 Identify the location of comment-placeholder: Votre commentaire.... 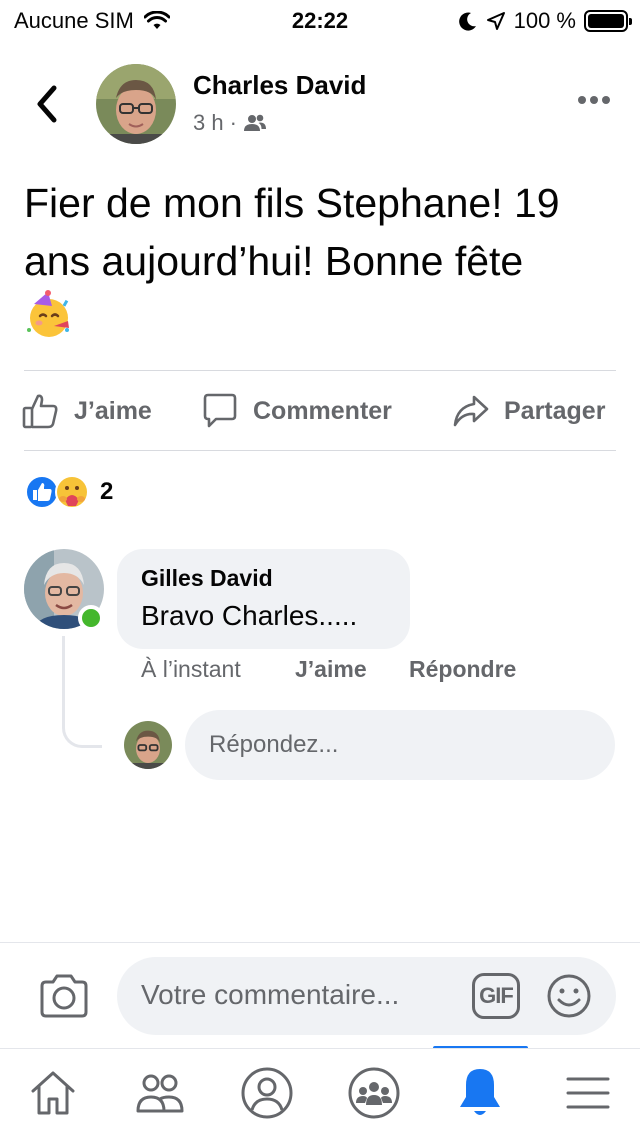
(270, 994).